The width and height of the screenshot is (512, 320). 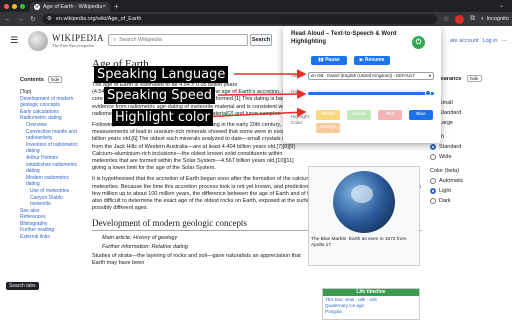 I want to click on tab-search-icon: ⌄, so click(x=501, y=5).